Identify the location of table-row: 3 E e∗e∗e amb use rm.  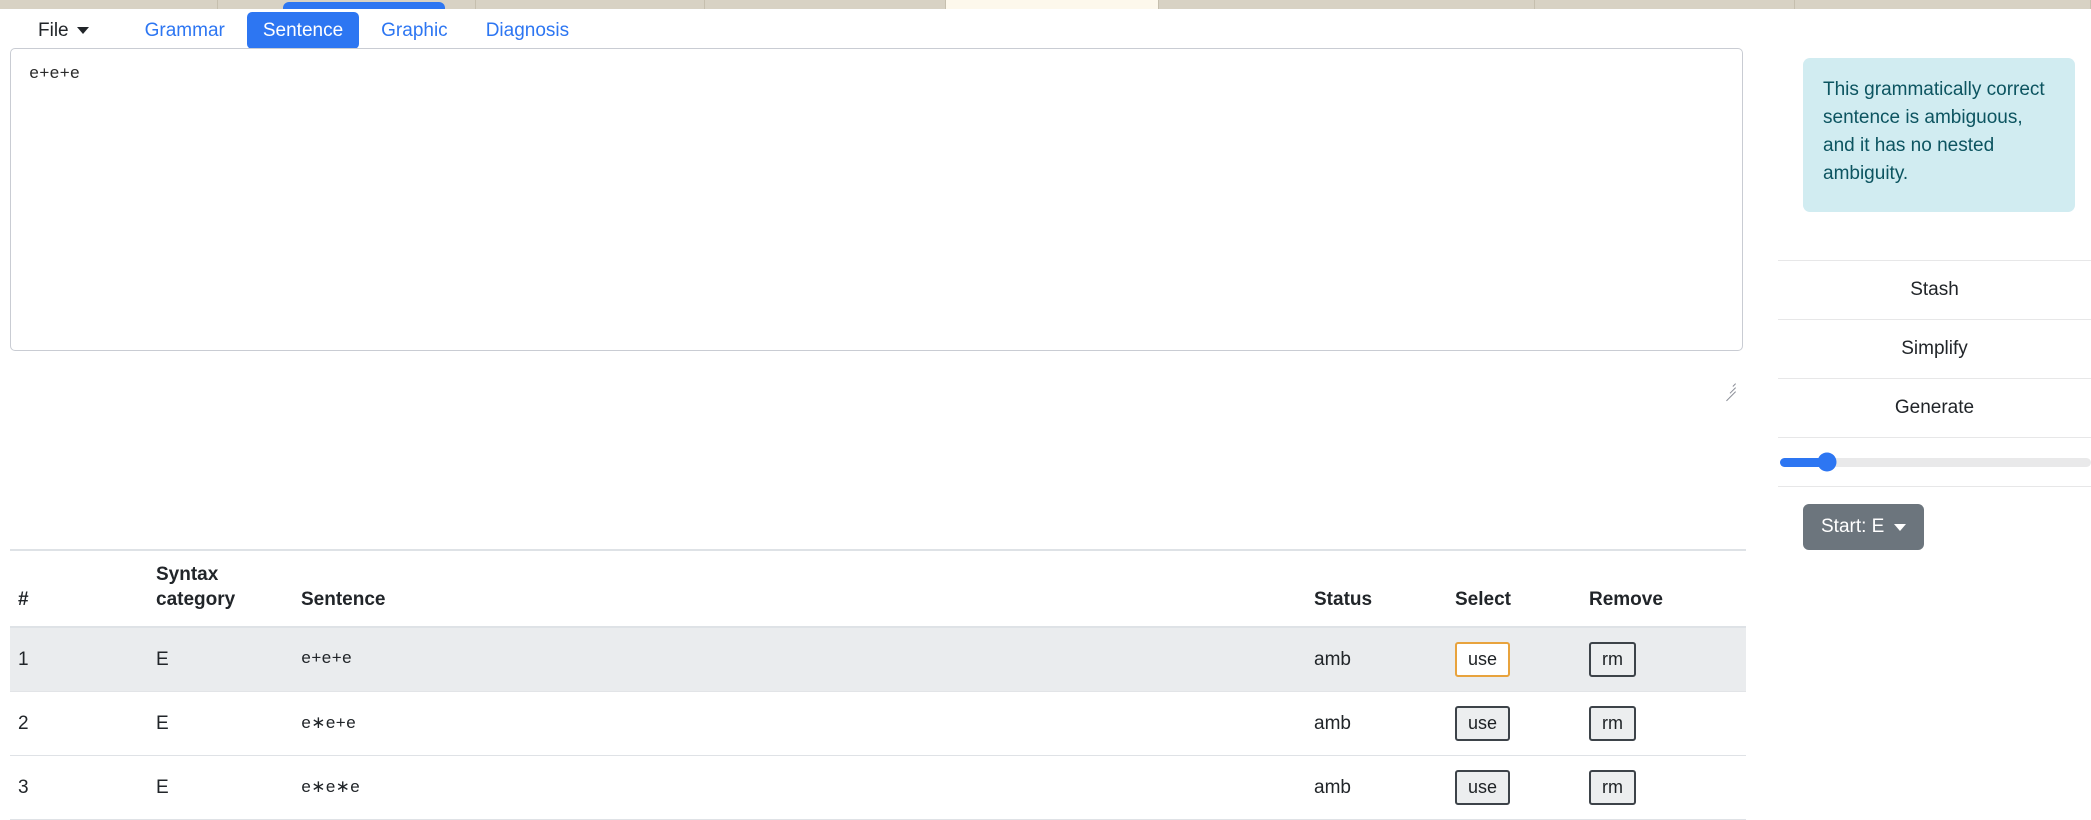
(878, 787).